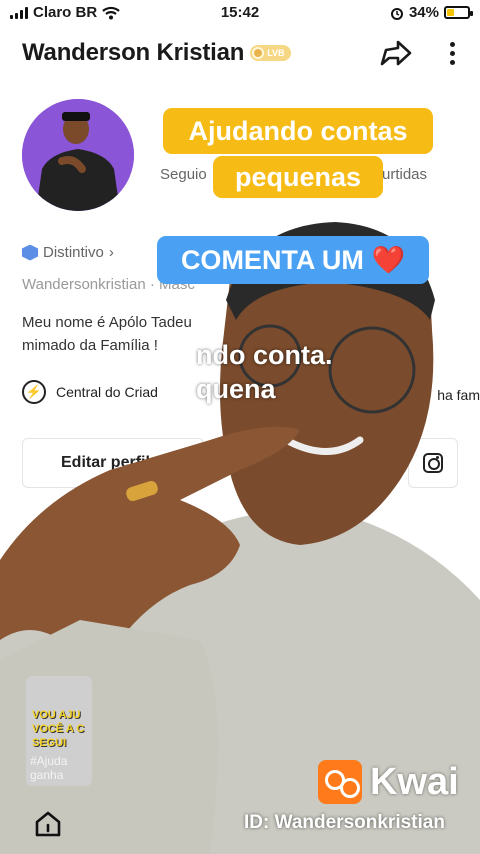 This screenshot has height=854, width=480. I want to click on family-link: ha fam, so click(458, 395).